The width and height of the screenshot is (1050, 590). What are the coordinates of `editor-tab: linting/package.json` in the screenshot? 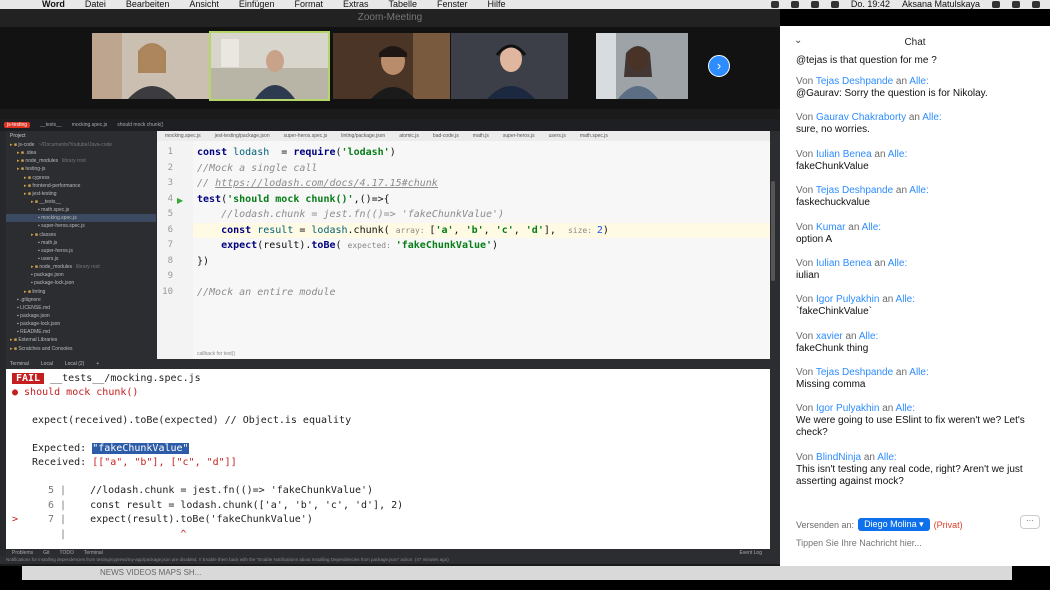 It's located at (363, 136).